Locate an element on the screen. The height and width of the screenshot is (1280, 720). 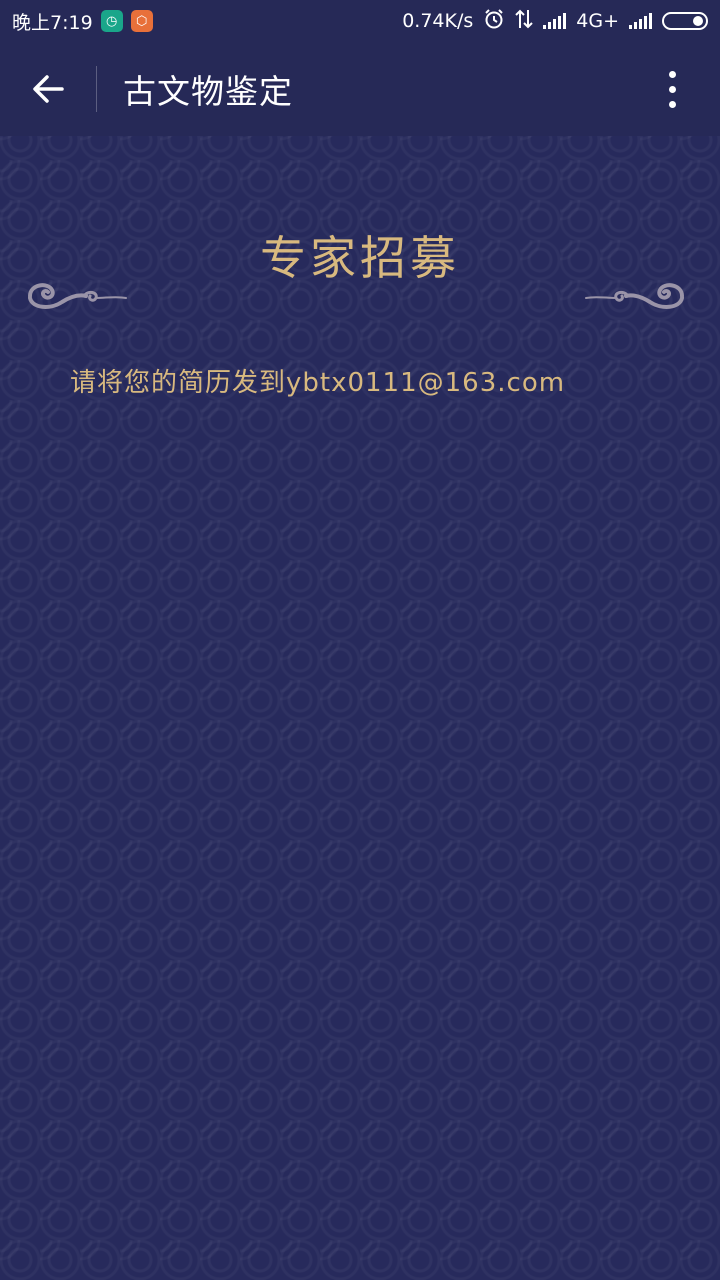
signal-icon is located at coordinates (555, 21).